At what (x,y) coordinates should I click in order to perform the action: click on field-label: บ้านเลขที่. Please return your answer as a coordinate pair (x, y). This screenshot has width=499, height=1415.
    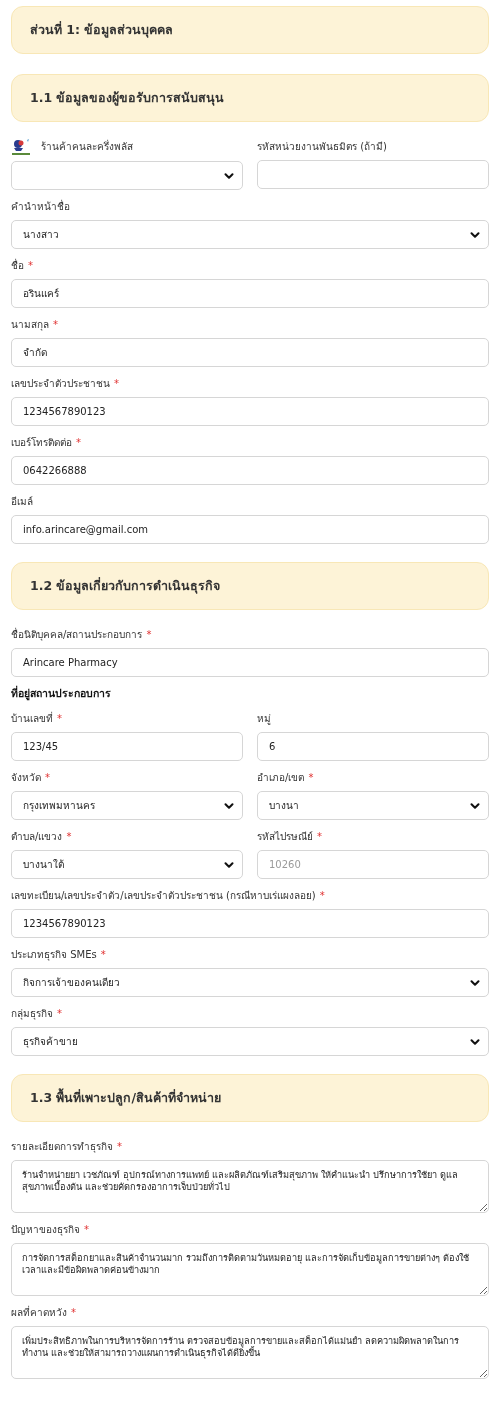
    Looking at the image, I should click on (32, 718).